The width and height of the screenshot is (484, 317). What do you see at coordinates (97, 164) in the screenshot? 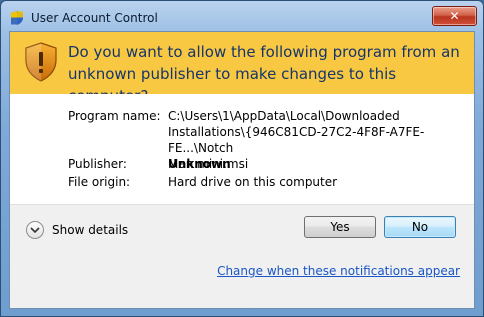
I see `publisher-label: Publisher:` at bounding box center [97, 164].